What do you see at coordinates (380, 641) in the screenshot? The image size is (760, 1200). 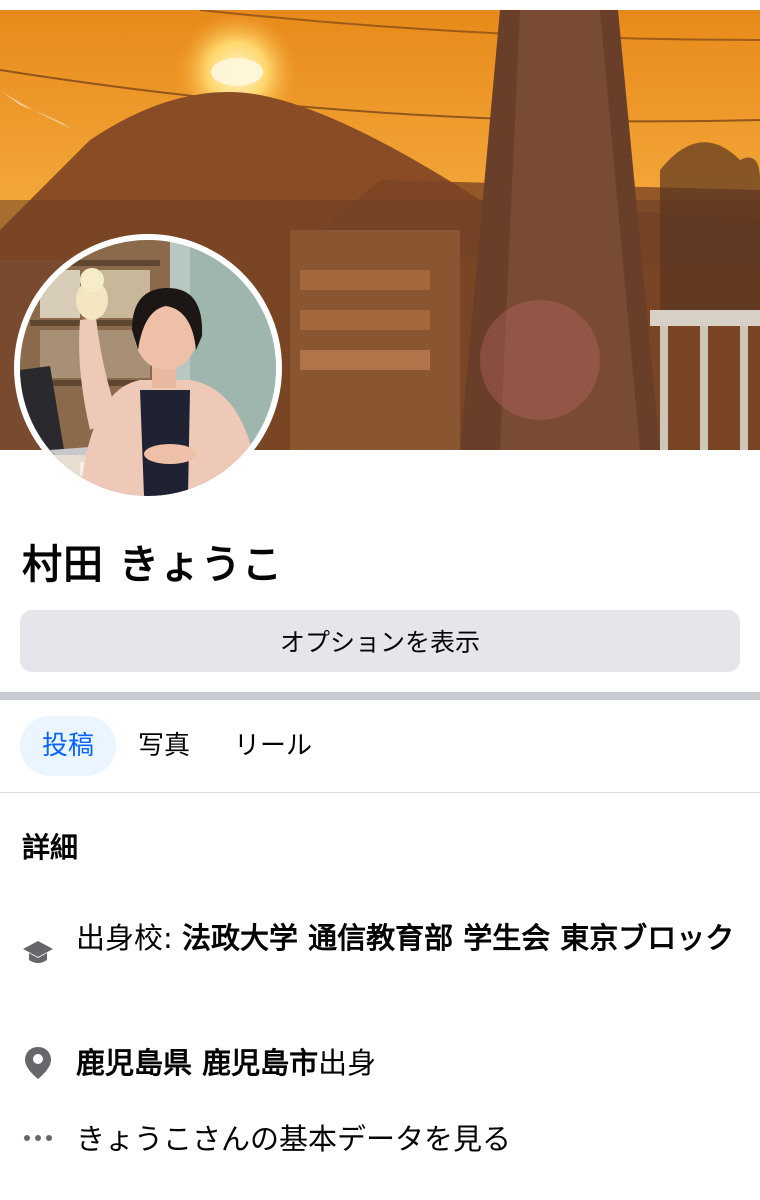 I see `show-options-button: オプションを表示` at bounding box center [380, 641].